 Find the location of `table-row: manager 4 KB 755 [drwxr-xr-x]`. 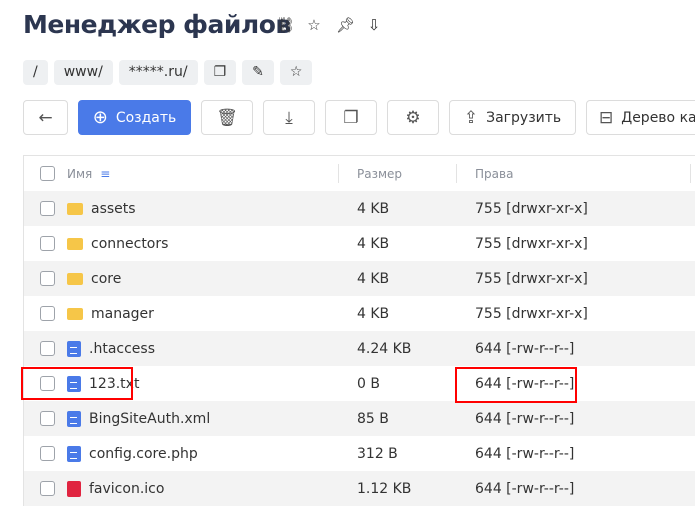

table-row: manager 4 KB 755 [drwxr-xr-x] is located at coordinates (359, 313).